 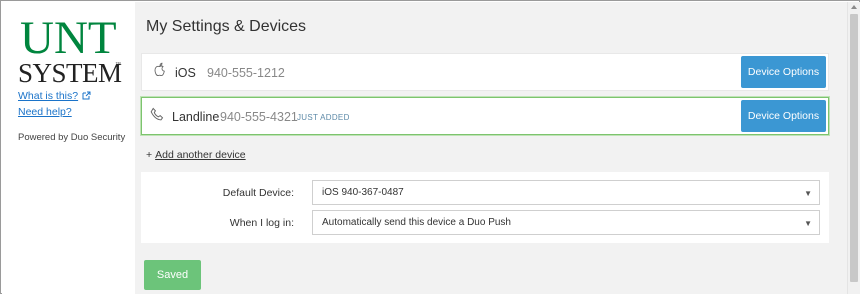 I want to click on need-help-link: Need help?, so click(x=45, y=112).